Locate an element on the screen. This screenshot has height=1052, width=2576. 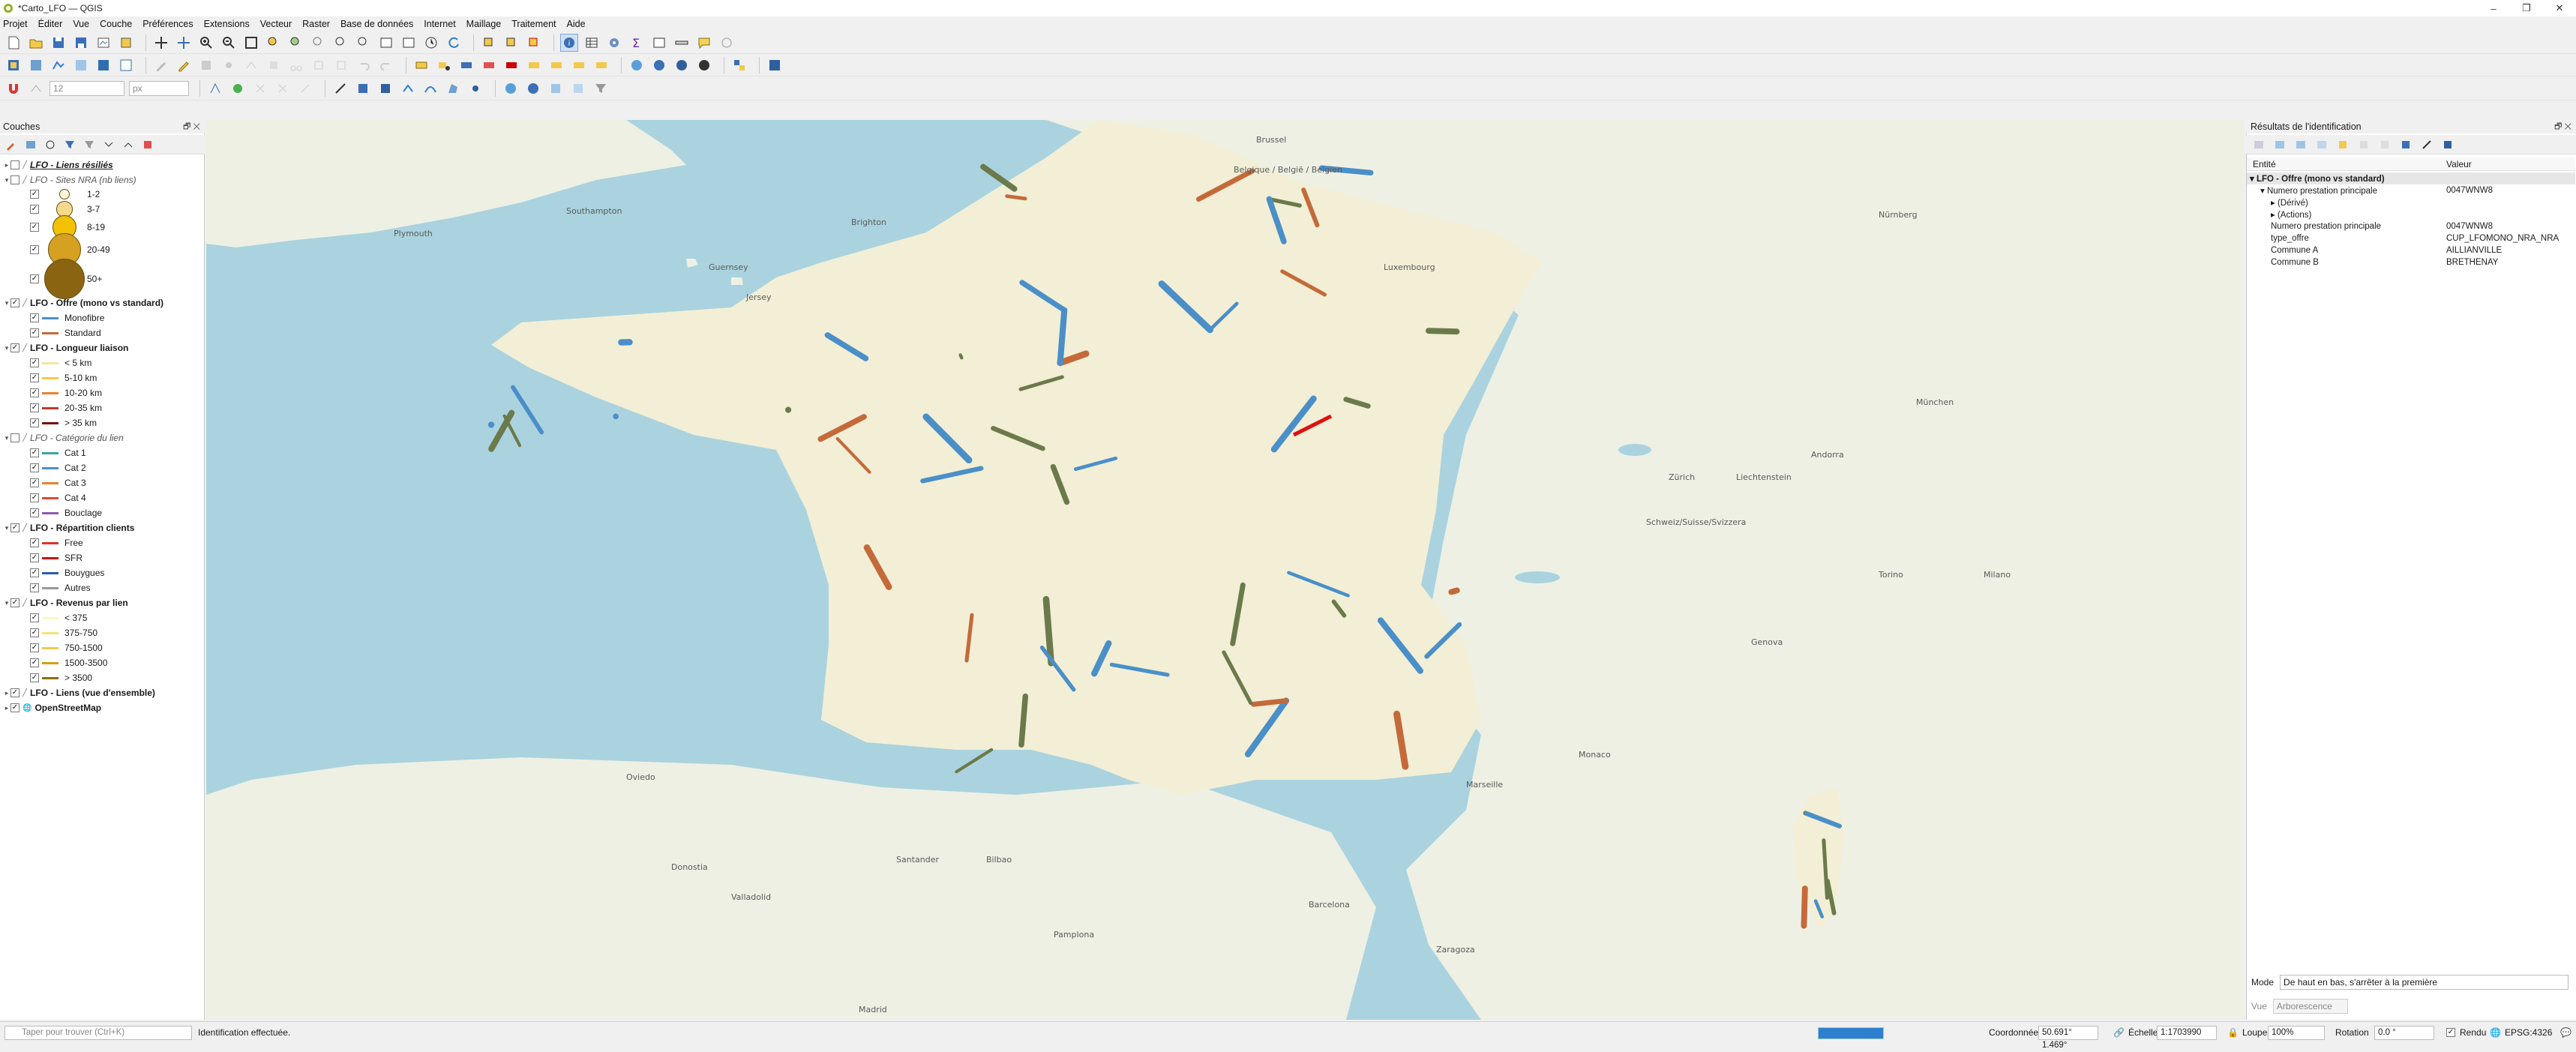
topology-icon is located at coordinates (215, 88).